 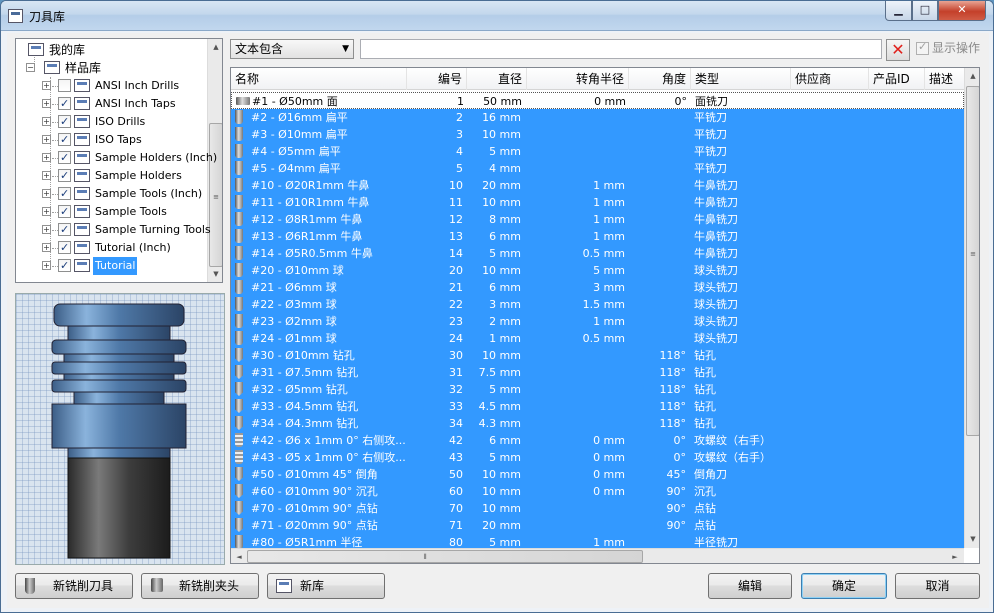 What do you see at coordinates (597, 202) in the screenshot?
I see `table-row: #11 - Ø10R1mm 牛鼻 11 10 mm 1 mm 牛鼻铣刀` at bounding box center [597, 202].